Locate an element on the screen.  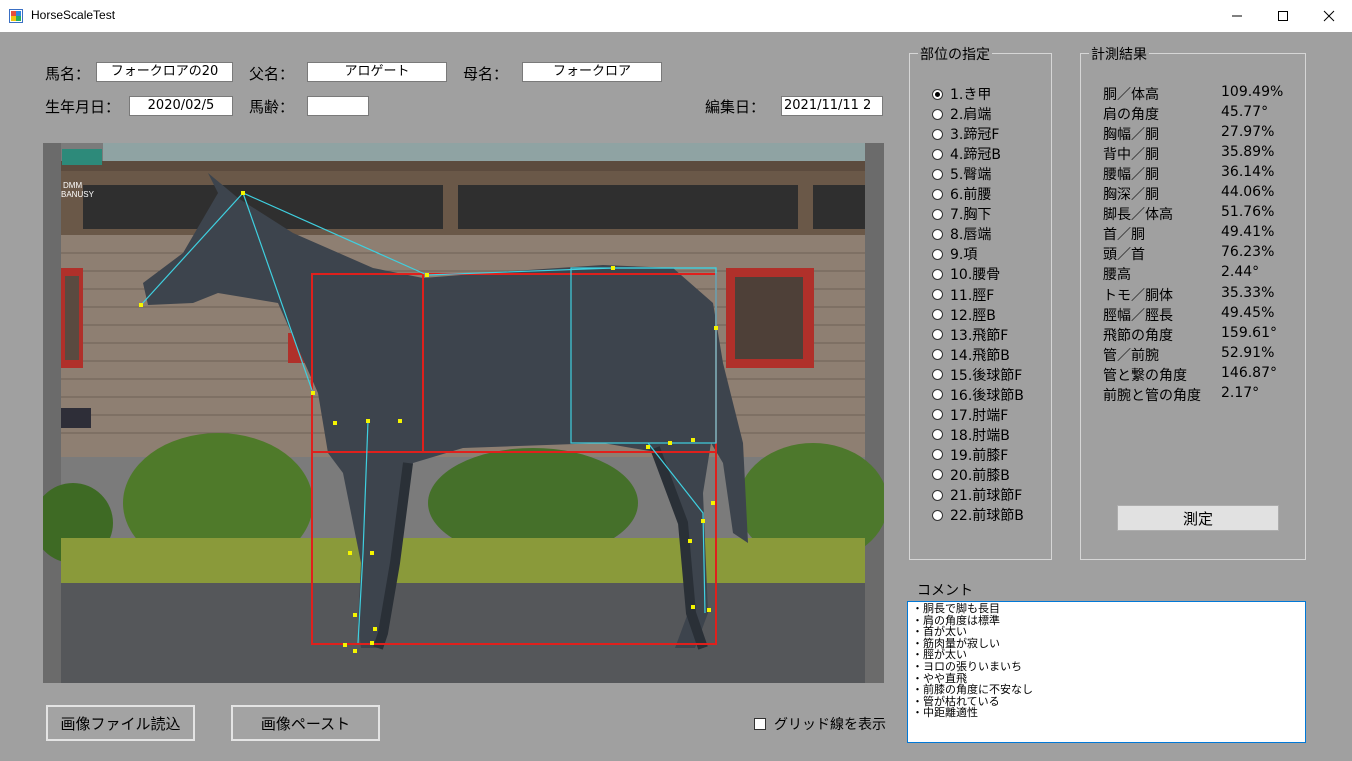
comment-line: ・中距離適性 is located at coordinates (945, 713).